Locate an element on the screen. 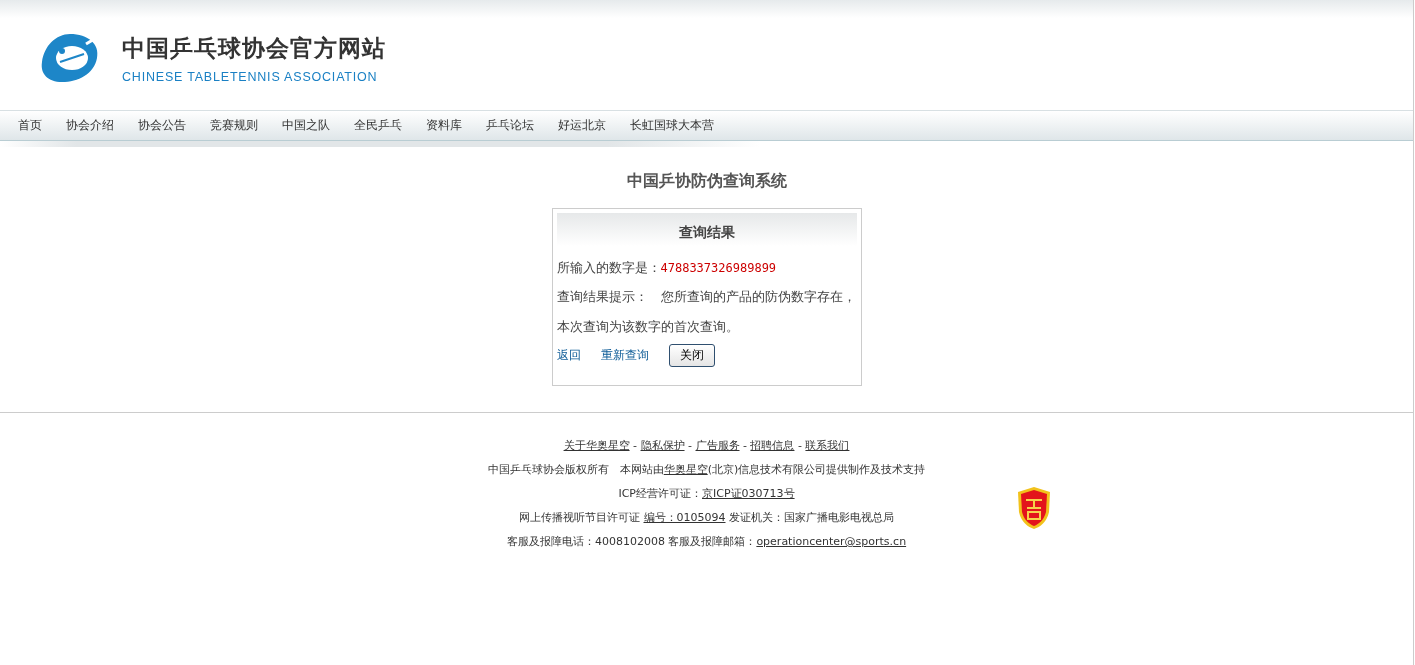 This screenshot has width=1415, height=665. nav-link: 协会公告 is located at coordinates (162, 125).